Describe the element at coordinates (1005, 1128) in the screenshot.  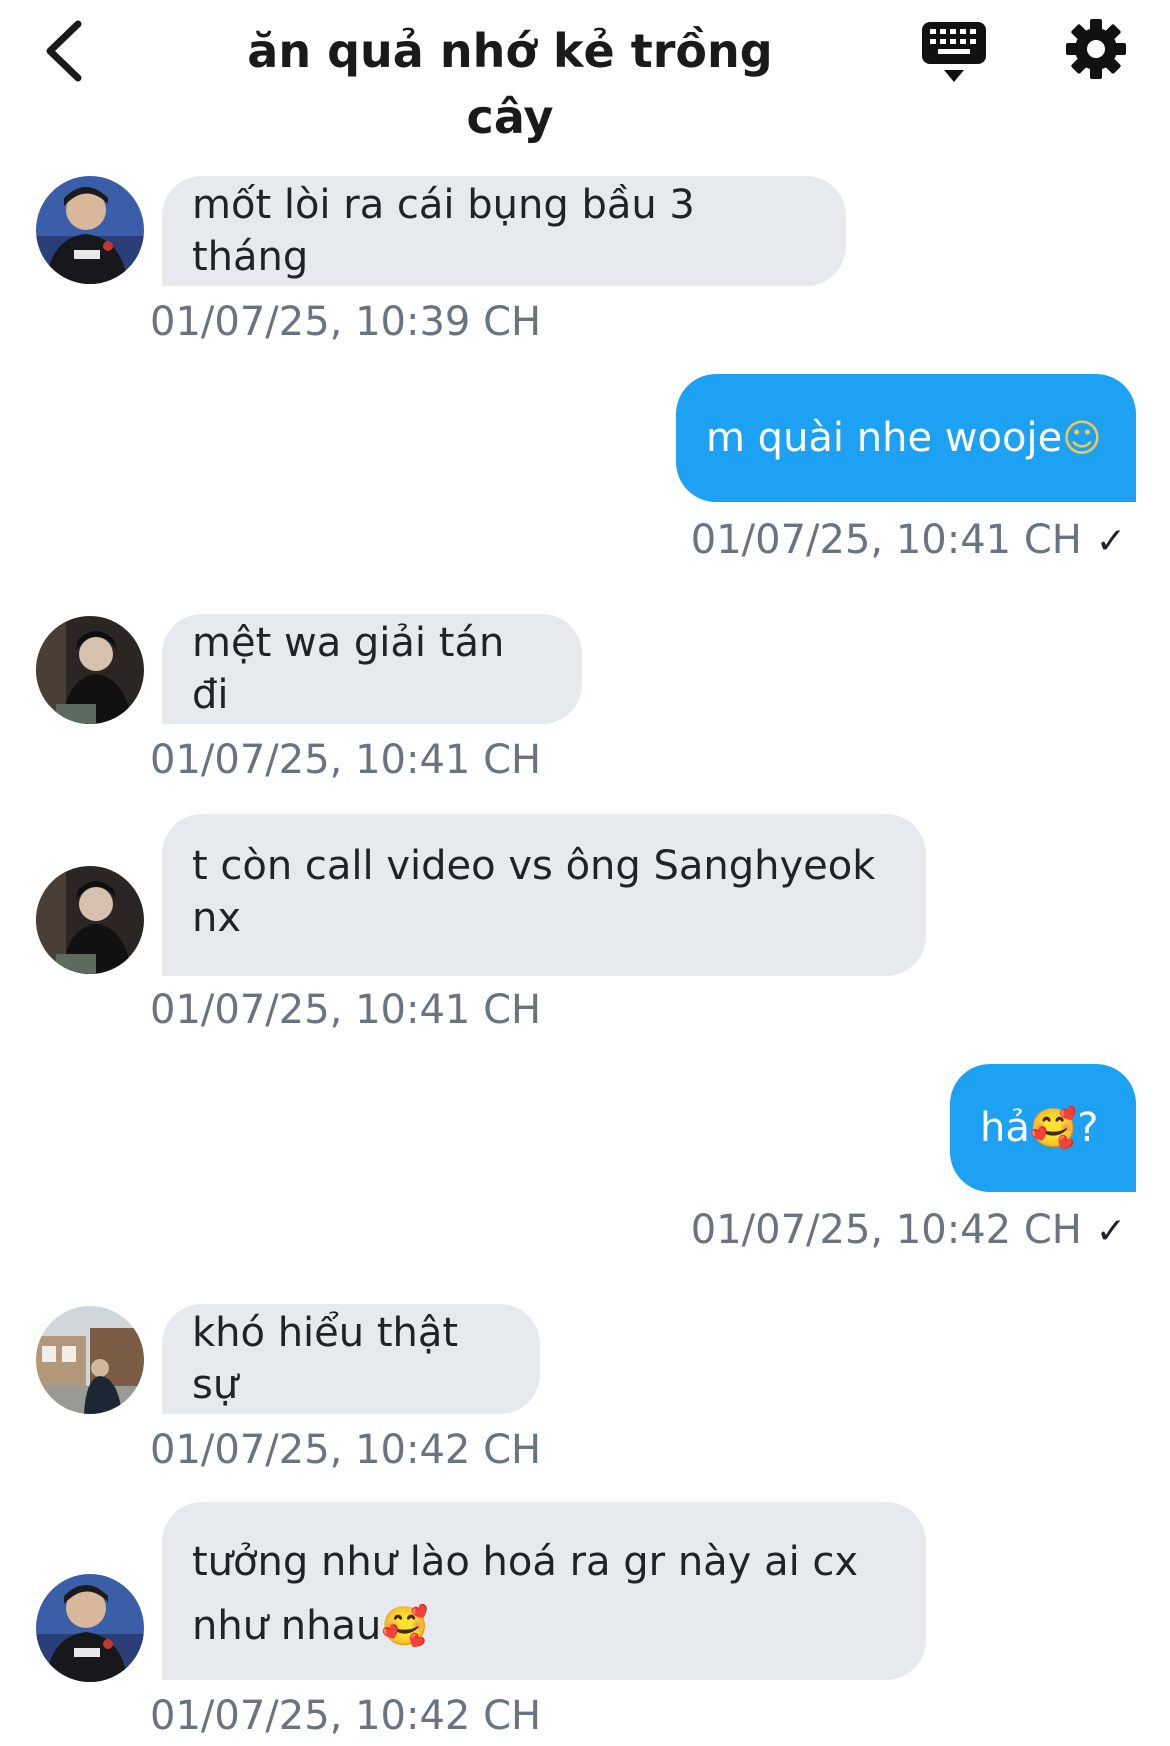
I see `message-text: hả` at that location.